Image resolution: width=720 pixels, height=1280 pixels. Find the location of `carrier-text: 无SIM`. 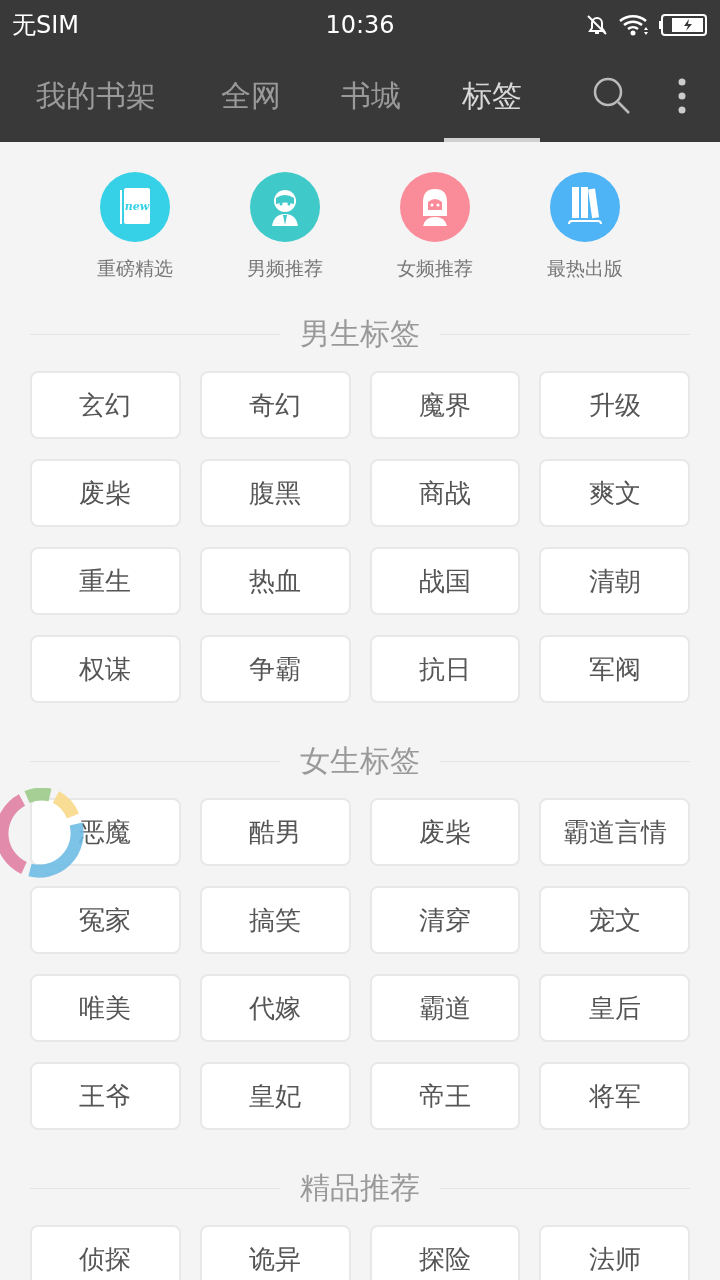

carrier-text: 无SIM is located at coordinates (46, 25).